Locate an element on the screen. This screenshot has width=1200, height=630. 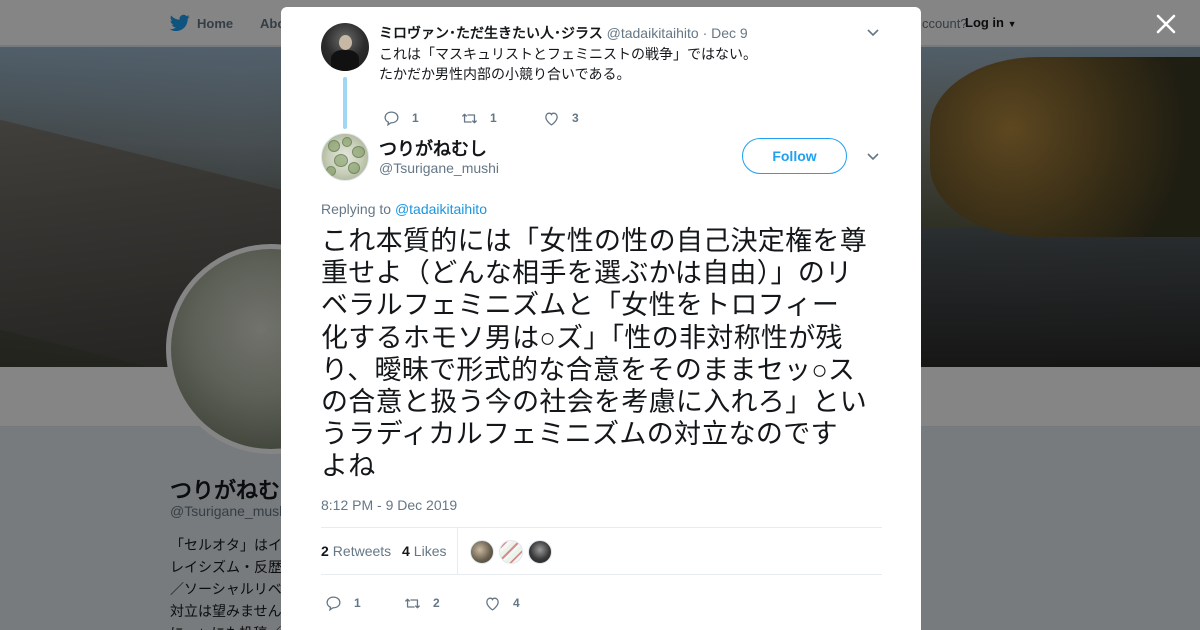
replying-to: Replying to @tadaikitaihito is located at coordinates (404, 209).